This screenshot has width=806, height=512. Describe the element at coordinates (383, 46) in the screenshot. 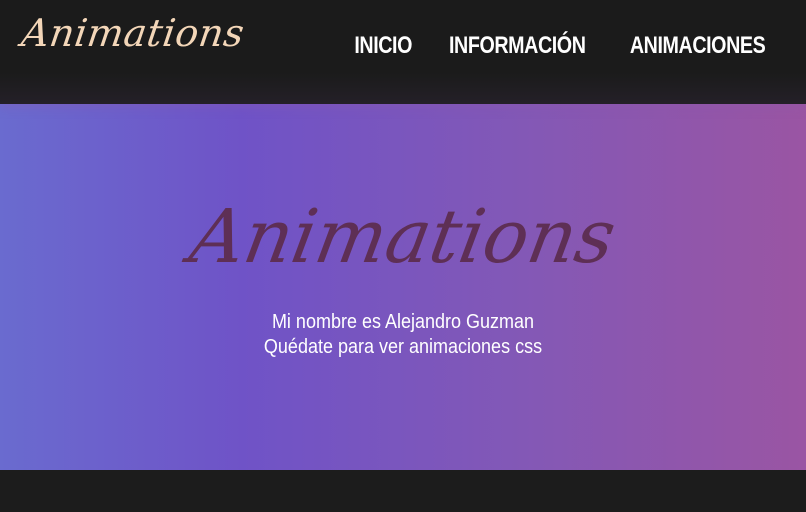

I see `nav-link-inicio: INICIO` at that location.